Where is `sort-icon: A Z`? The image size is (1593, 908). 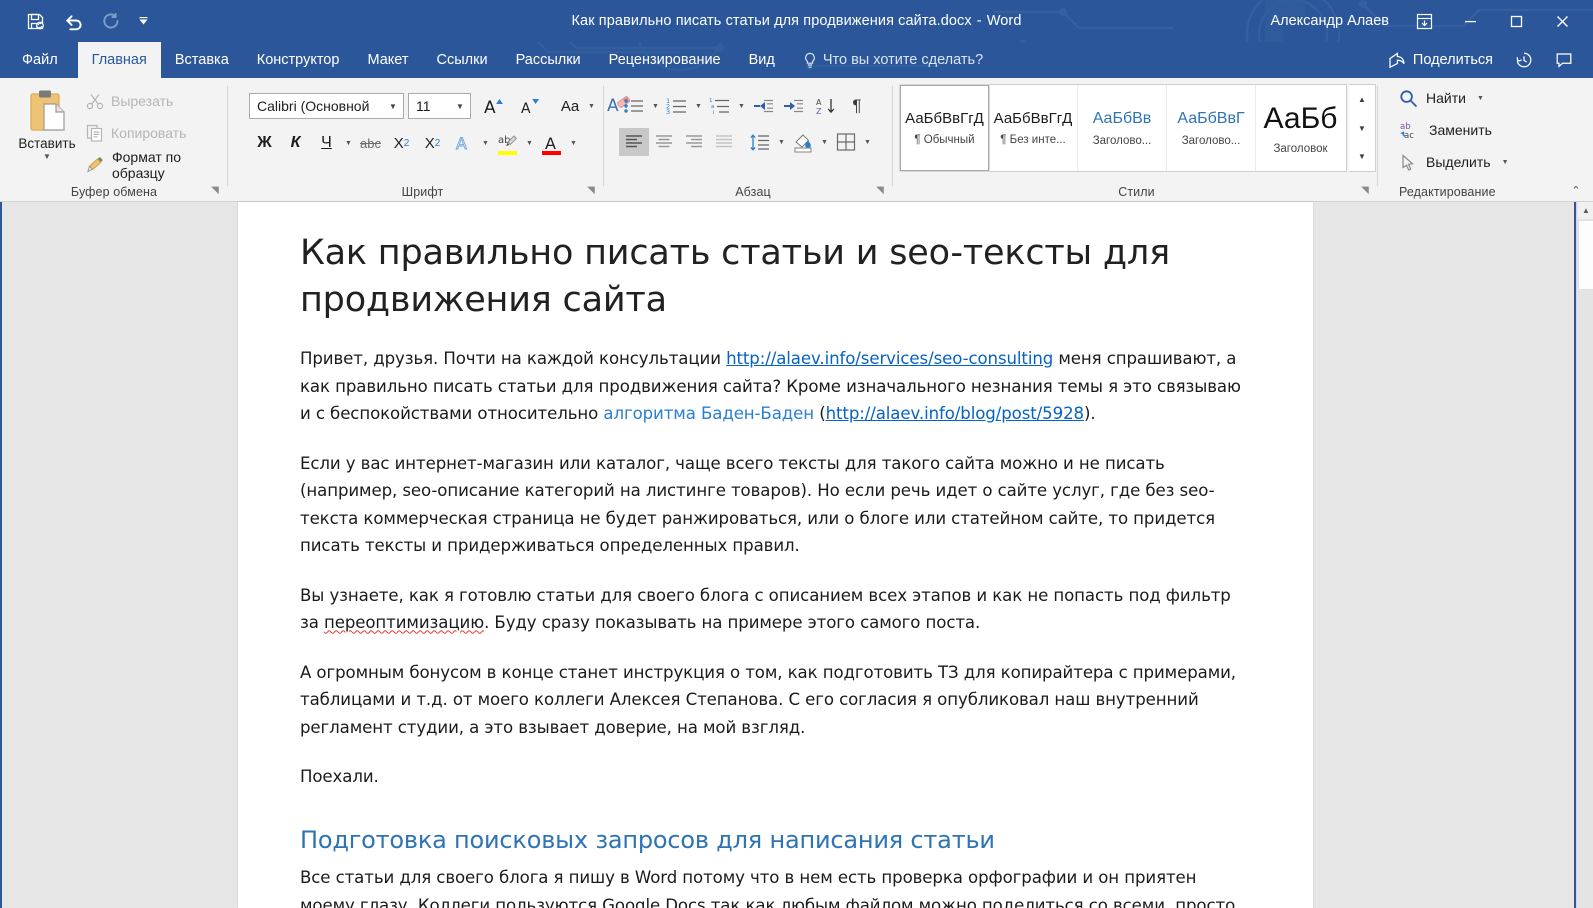
sort-icon: A Z is located at coordinates (827, 106).